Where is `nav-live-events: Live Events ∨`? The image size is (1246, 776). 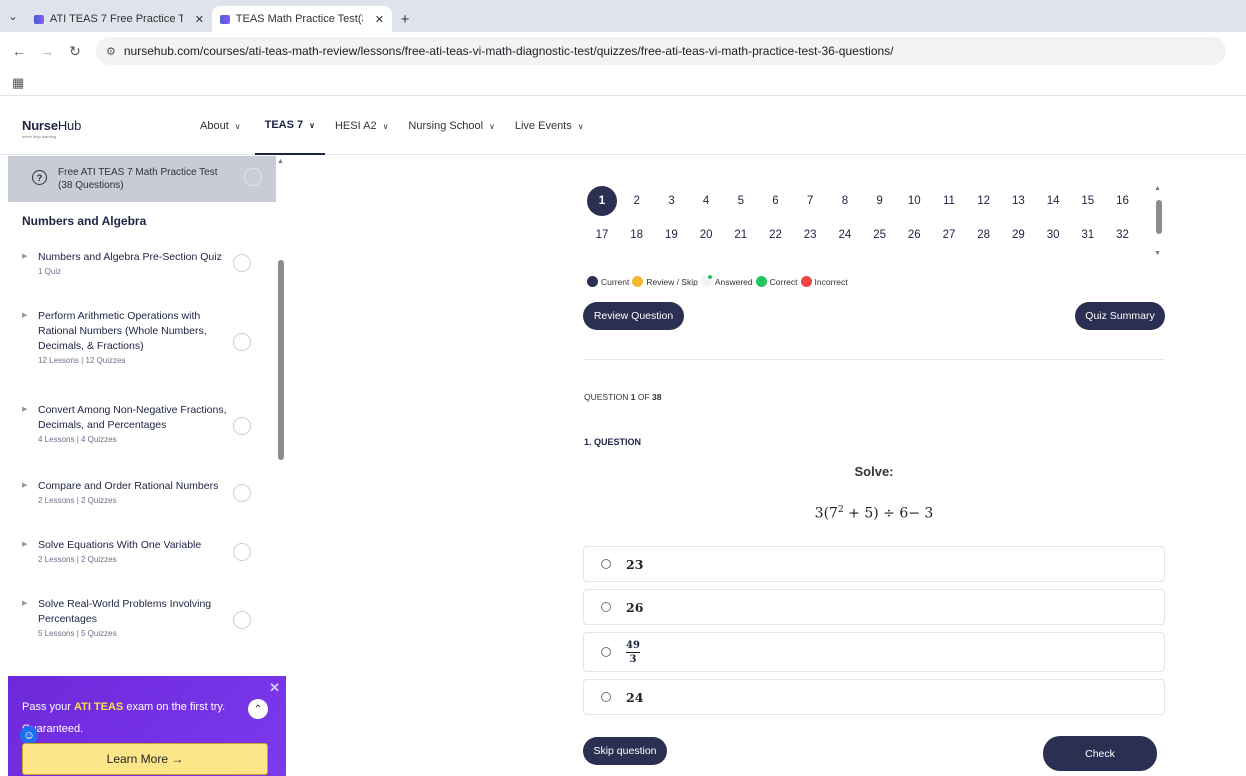 nav-live-events: Live Events ∨ is located at coordinates (549, 126).